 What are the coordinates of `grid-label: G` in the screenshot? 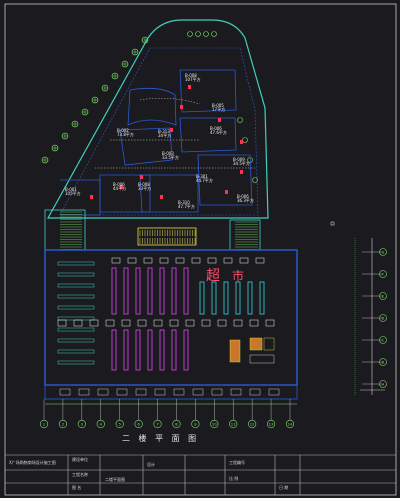 It's located at (383, 252).